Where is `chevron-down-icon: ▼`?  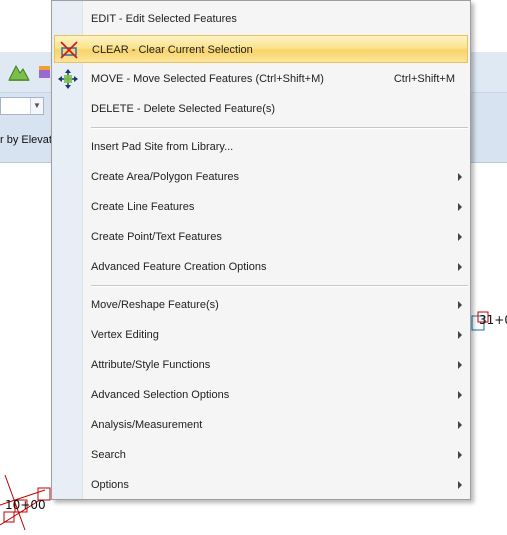 chevron-down-icon: ▼ is located at coordinates (36, 106).